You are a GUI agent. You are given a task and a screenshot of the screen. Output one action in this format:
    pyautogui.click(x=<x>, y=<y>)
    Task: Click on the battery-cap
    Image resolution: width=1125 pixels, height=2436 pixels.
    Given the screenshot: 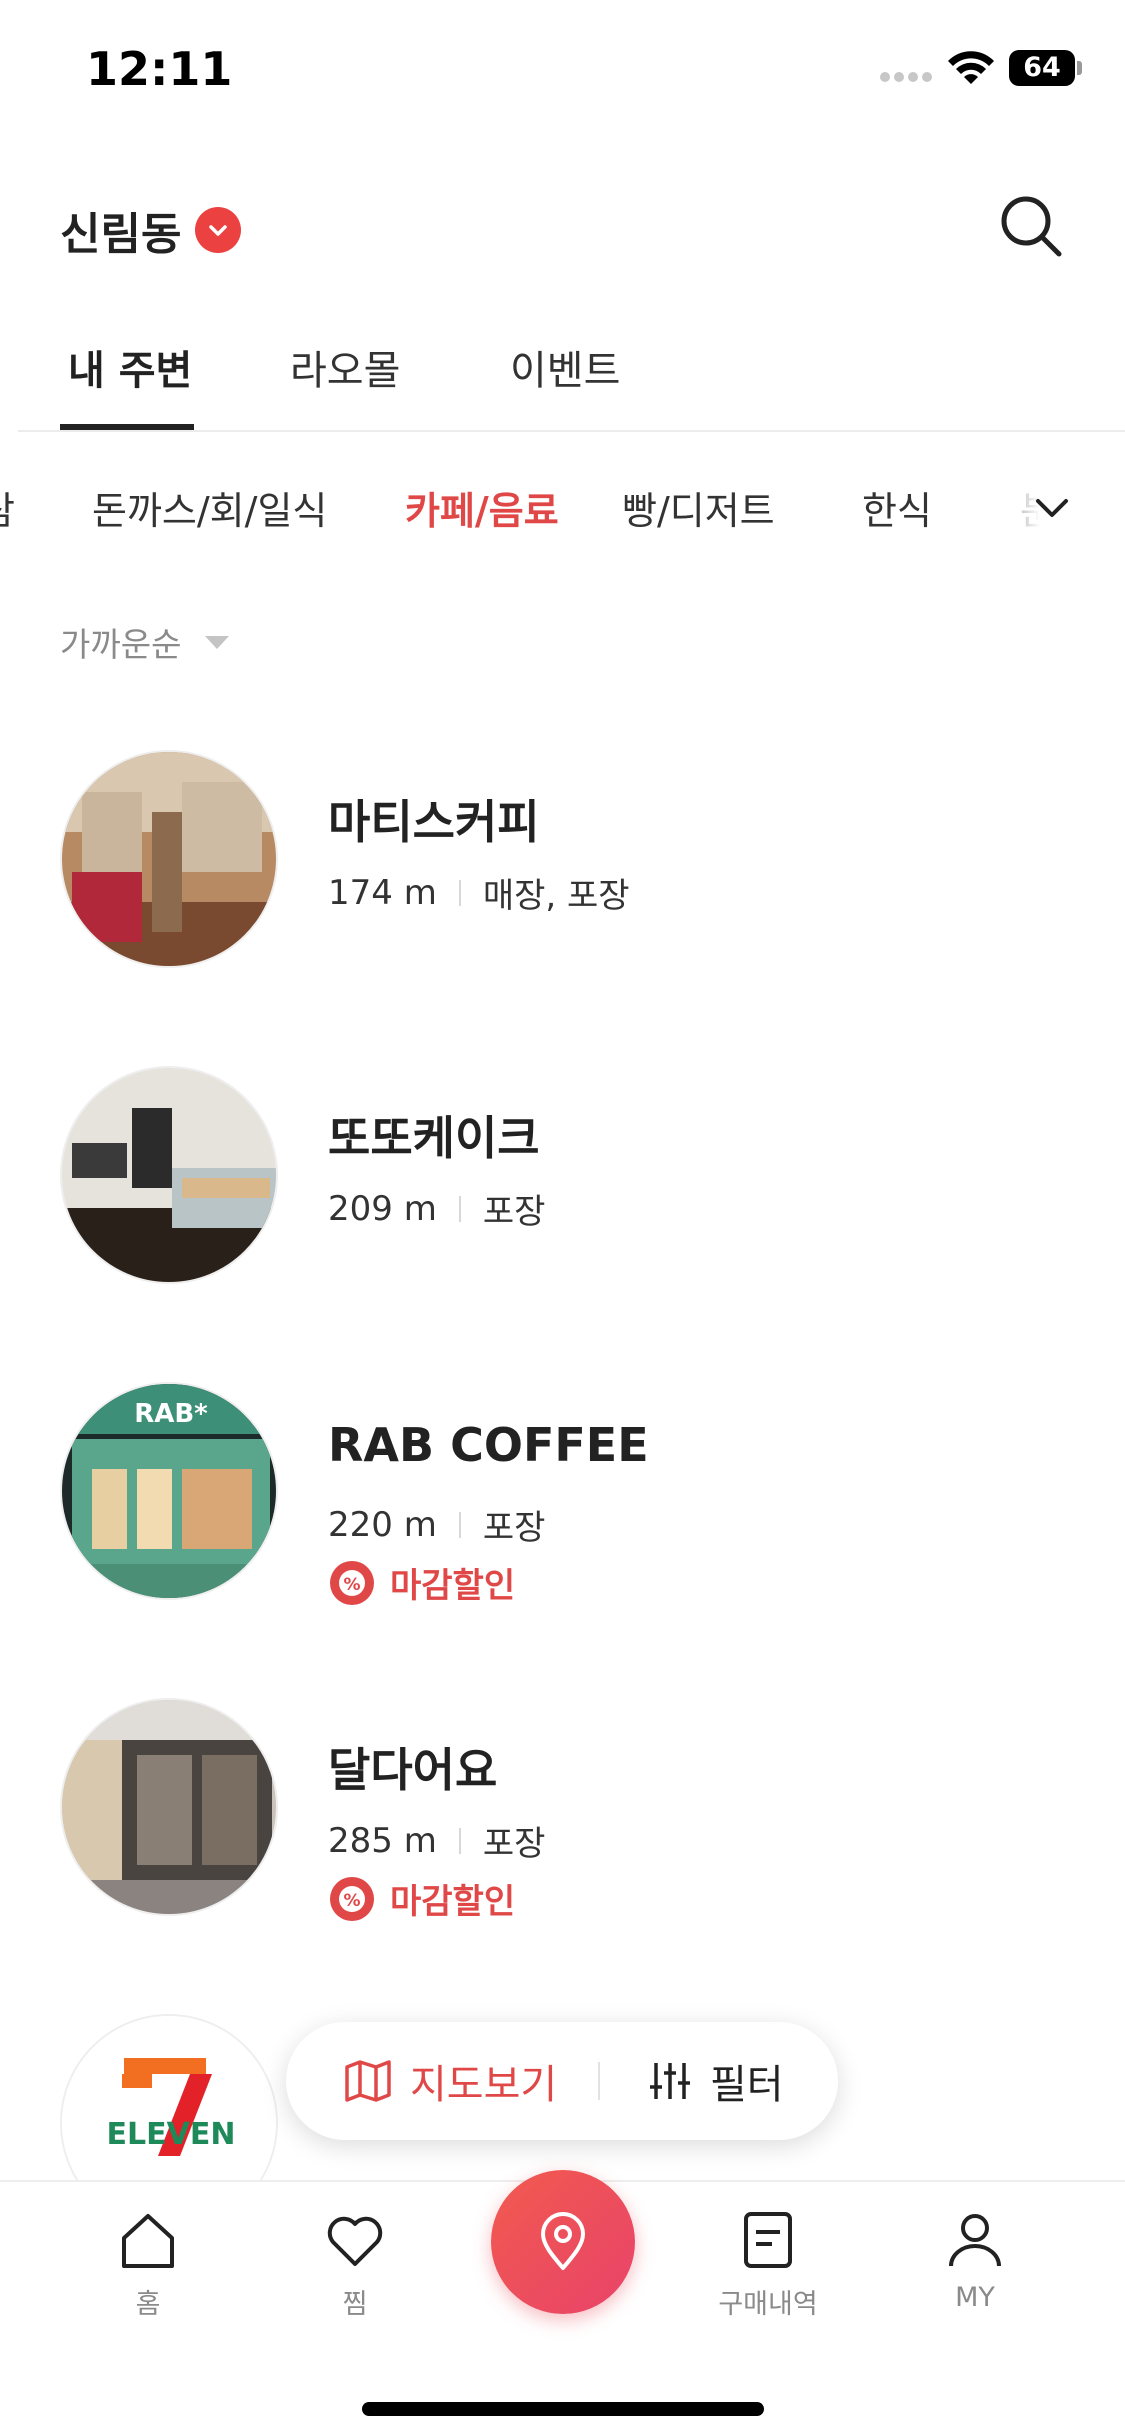 What is the action you would take?
    pyautogui.click(x=1079, y=68)
    